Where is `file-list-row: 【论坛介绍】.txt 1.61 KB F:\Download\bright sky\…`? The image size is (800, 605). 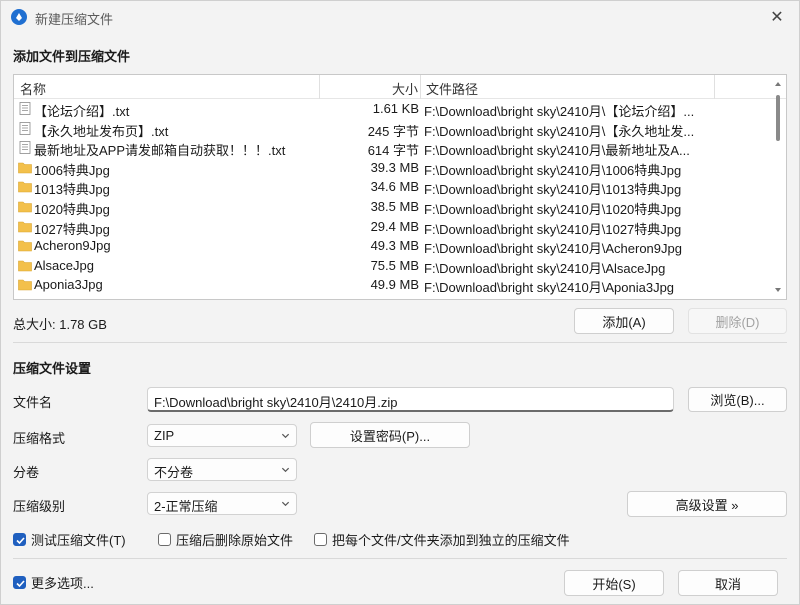
file-list-row: 【论坛介绍】.txt 1.61 KB F:\Download\bright sky\… is located at coordinates (394, 109).